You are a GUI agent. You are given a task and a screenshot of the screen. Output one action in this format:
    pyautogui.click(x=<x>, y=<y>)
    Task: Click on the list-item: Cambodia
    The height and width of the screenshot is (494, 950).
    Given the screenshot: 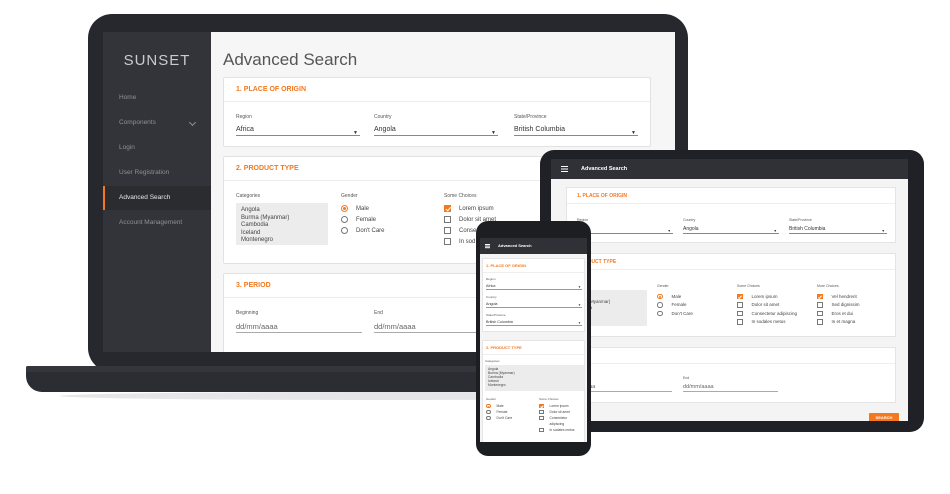 What is the action you would take?
    pyautogui.click(x=282, y=226)
    